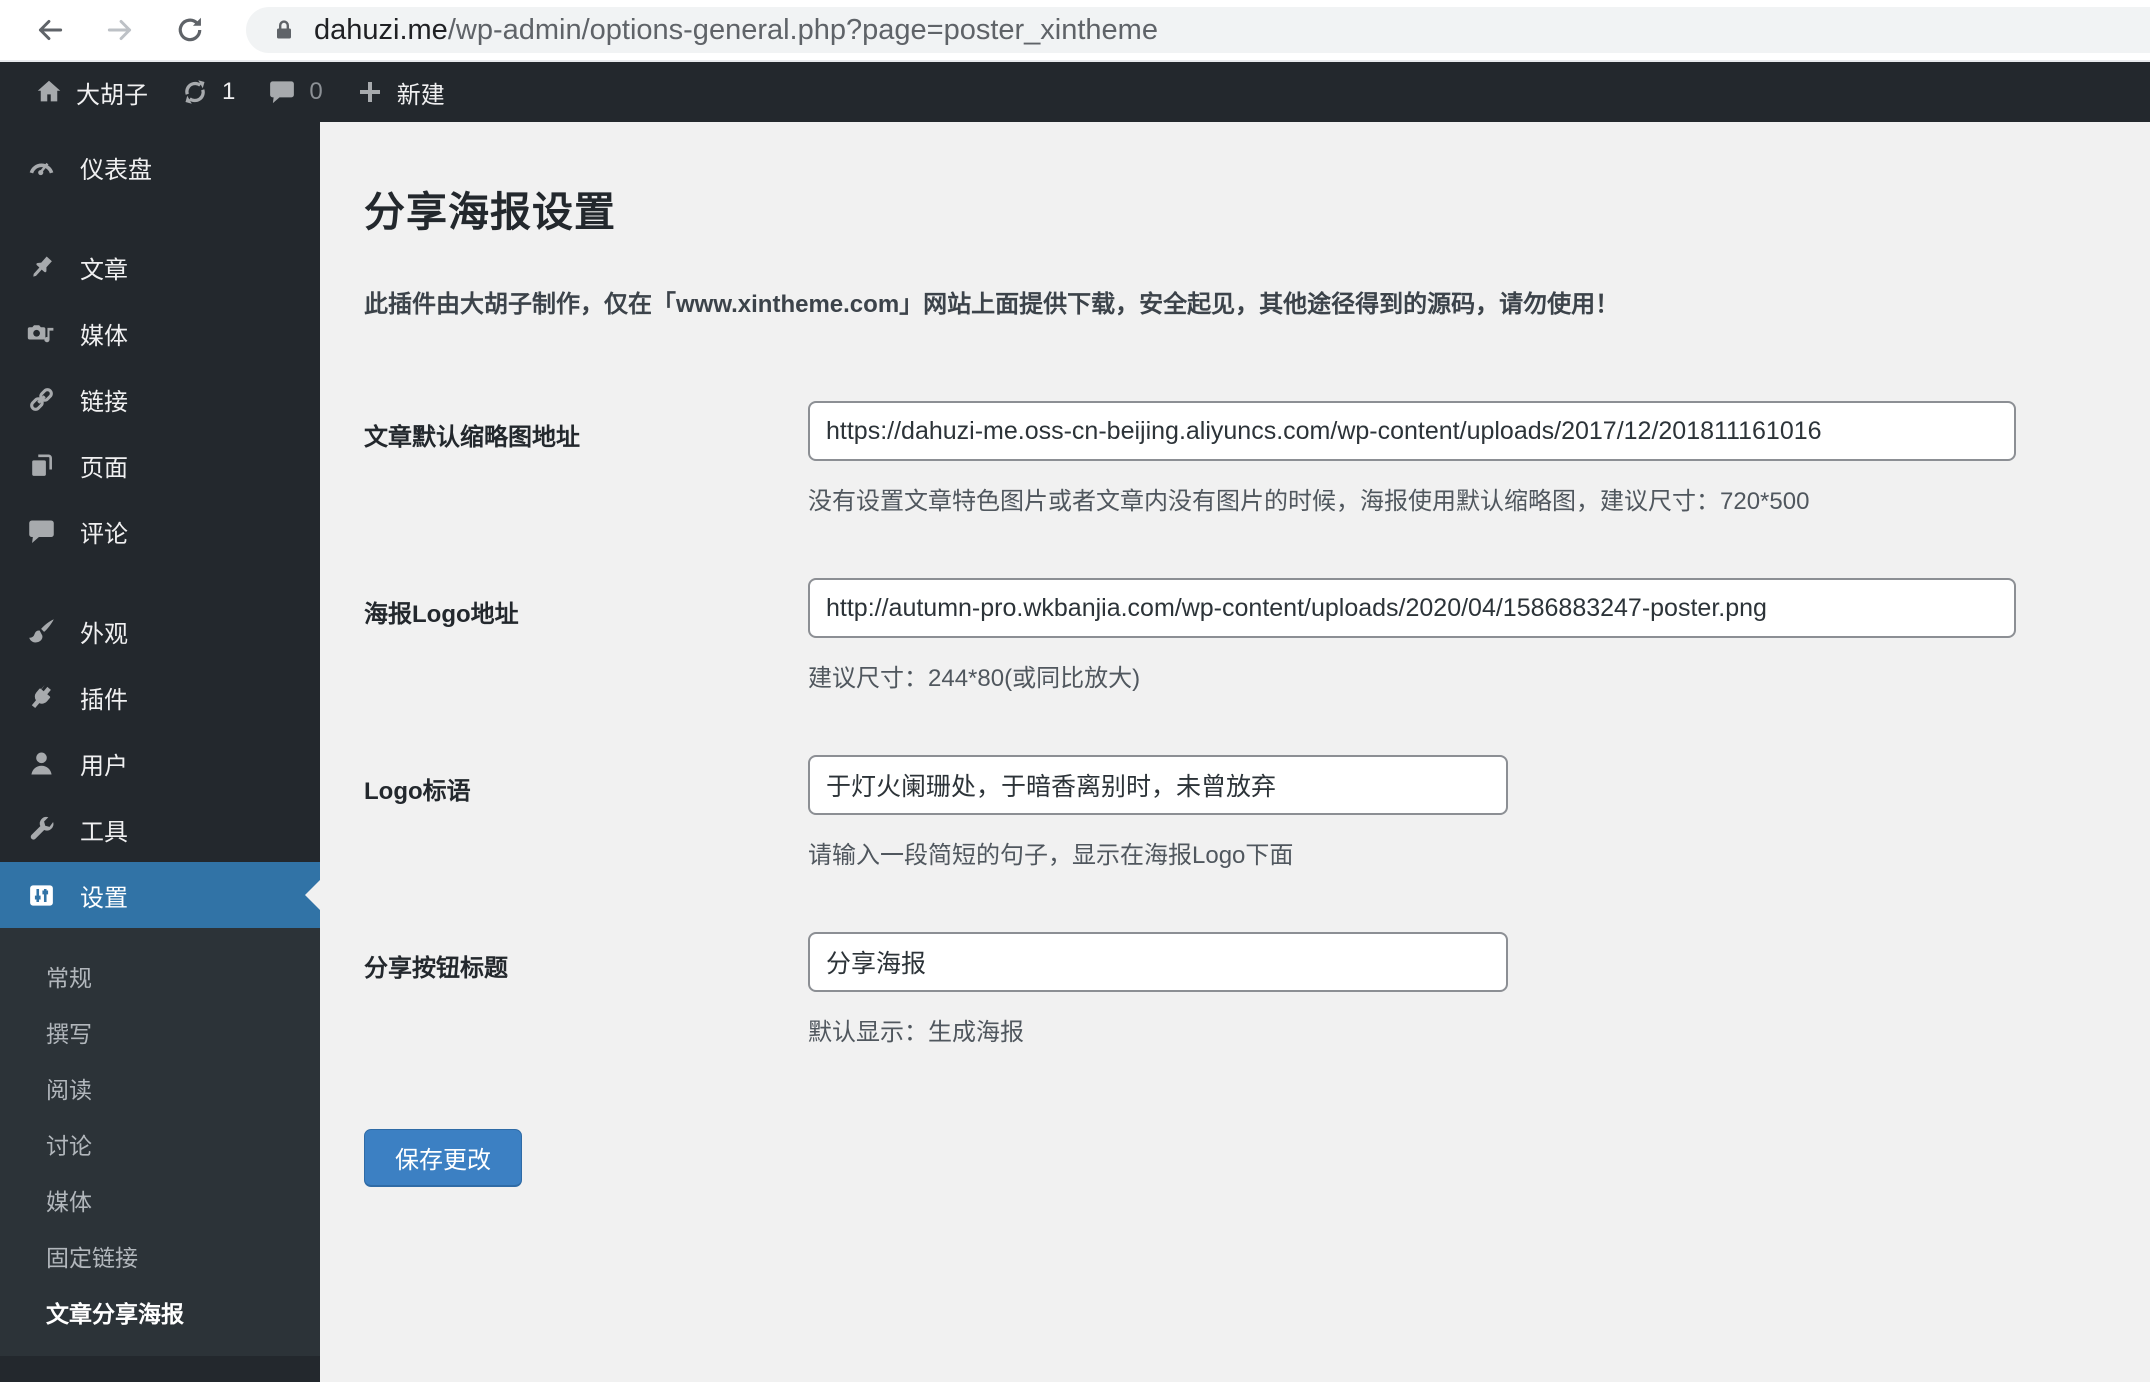 The image size is (2150, 1382). What do you see at coordinates (160, 763) in the screenshot?
I see `sidebar-item-users: 用户` at bounding box center [160, 763].